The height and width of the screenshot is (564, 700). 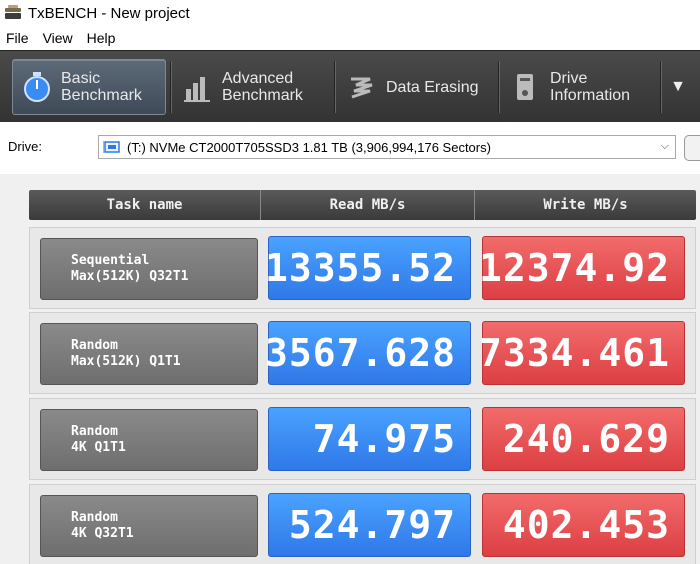 I want to click on task-line2: 4K Q32T1, so click(x=102, y=533).